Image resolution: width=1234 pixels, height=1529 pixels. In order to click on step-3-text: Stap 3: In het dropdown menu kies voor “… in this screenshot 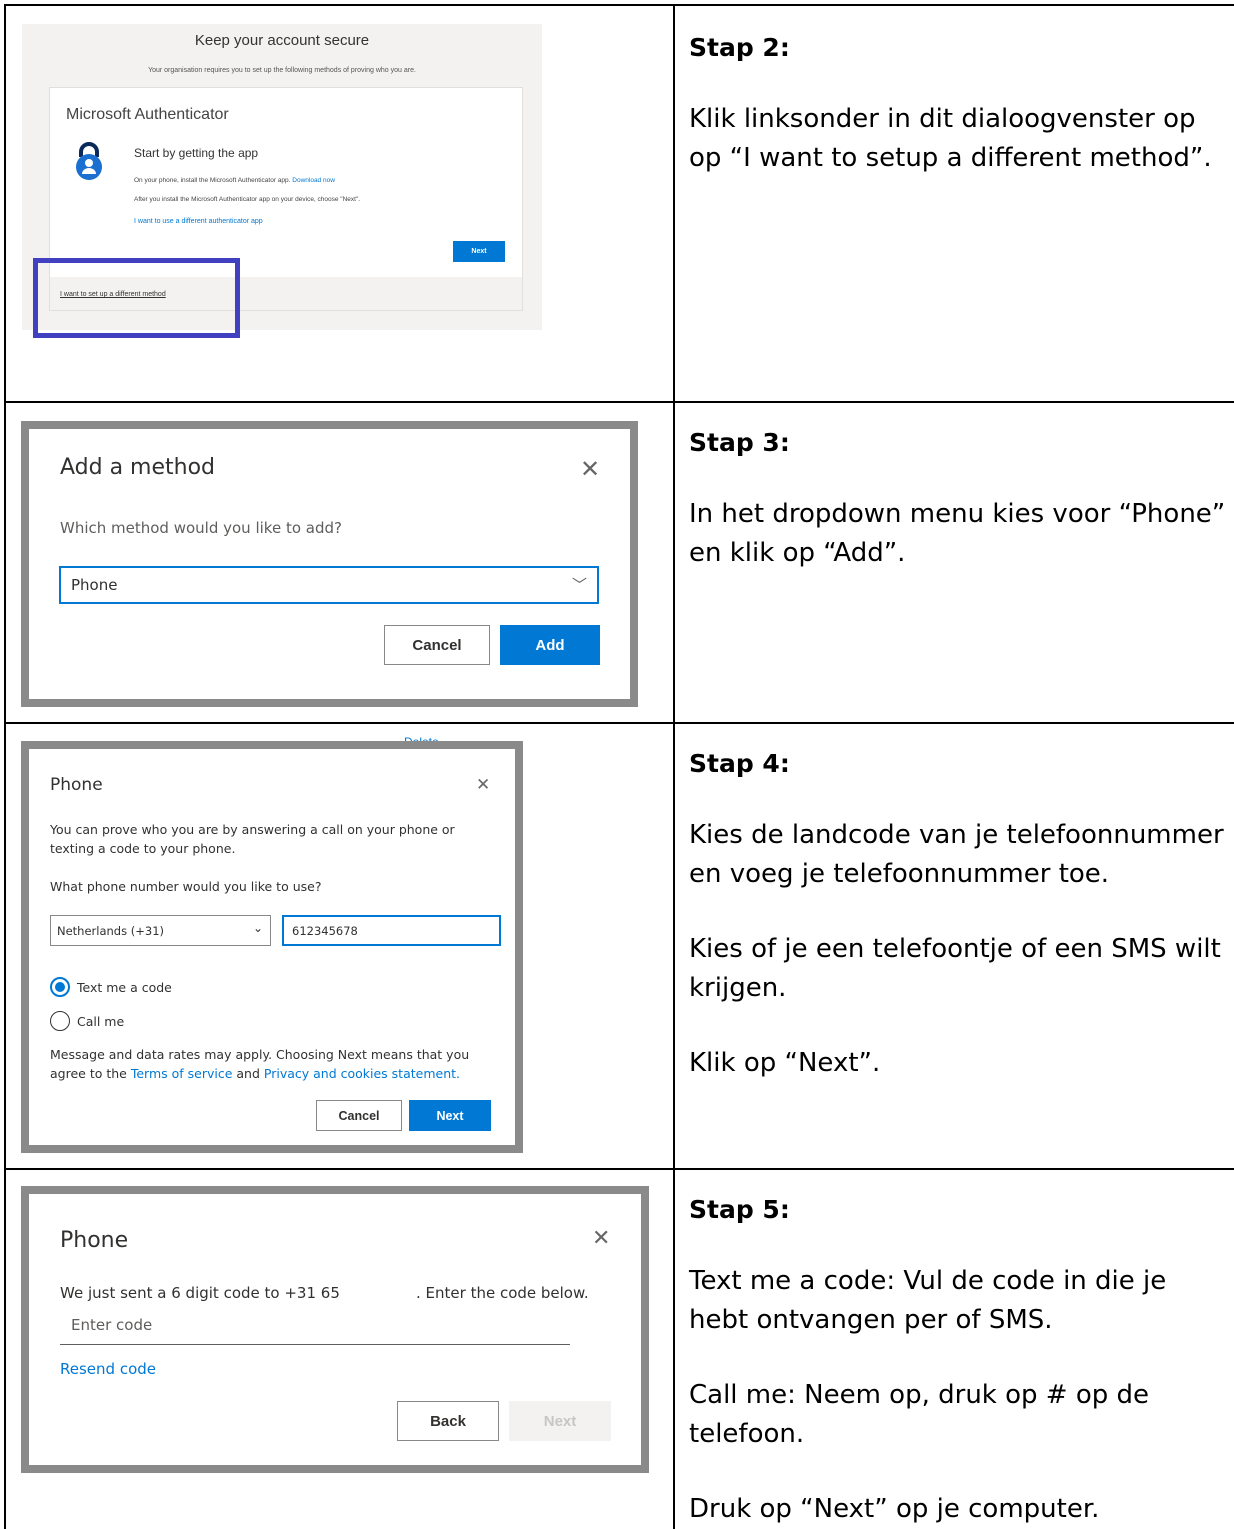, I will do `click(959, 499)`.